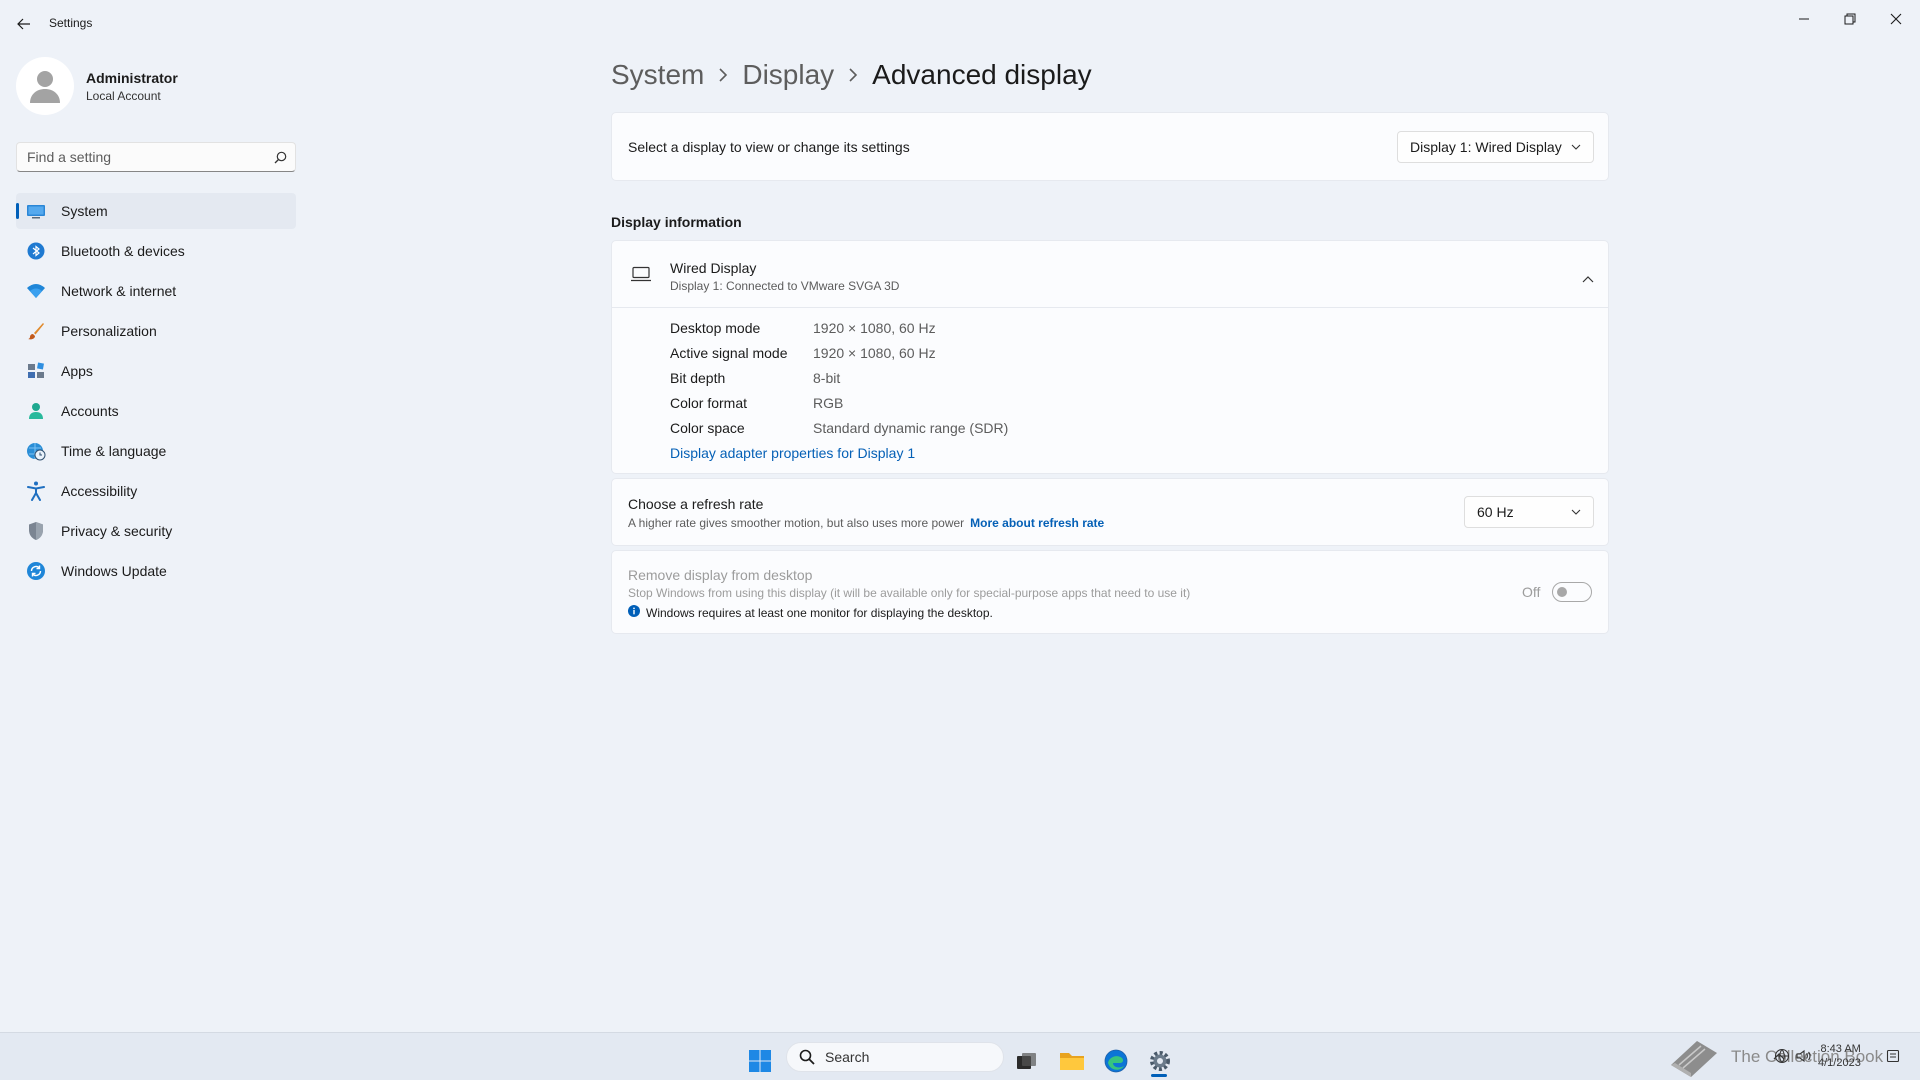 The width and height of the screenshot is (1920, 1080). What do you see at coordinates (895, 1057) in the screenshot?
I see `taskbar-search: Search` at bounding box center [895, 1057].